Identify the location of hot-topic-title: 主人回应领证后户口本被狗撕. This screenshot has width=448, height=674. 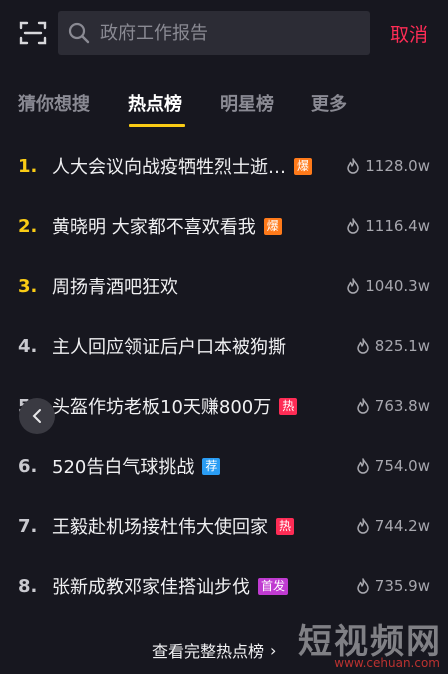
(169, 346).